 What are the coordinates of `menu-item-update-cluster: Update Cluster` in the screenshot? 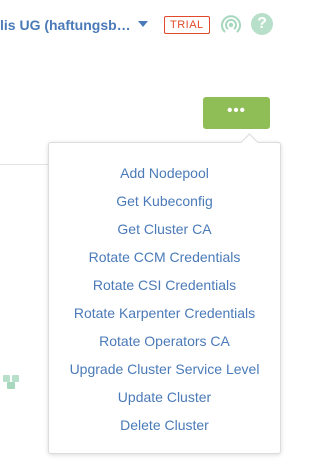 It's located at (164, 397).